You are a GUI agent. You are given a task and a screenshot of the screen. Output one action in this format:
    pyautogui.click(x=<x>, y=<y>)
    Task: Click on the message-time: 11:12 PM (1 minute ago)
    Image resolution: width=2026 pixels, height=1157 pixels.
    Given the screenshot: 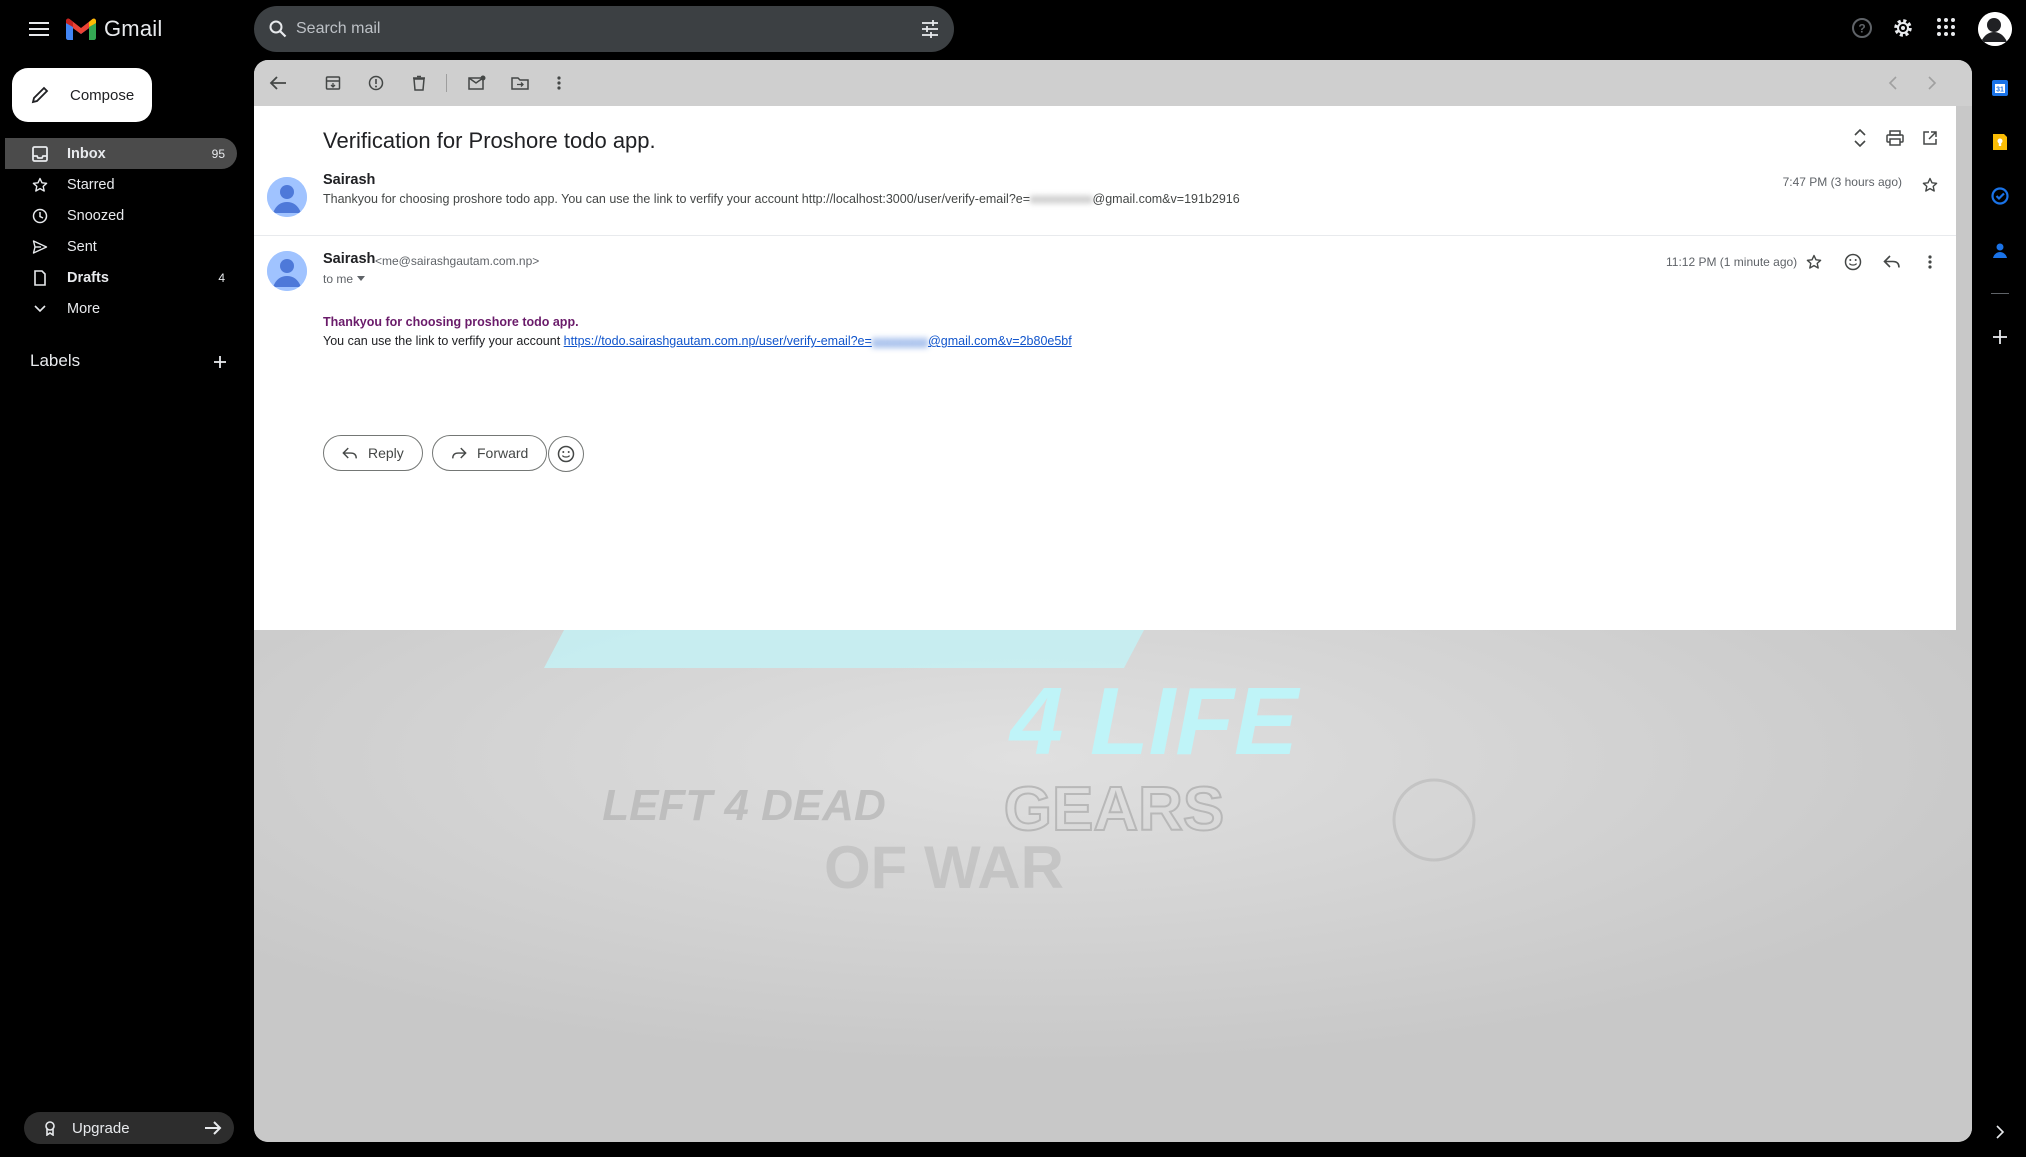 What is the action you would take?
    pyautogui.click(x=1732, y=262)
    